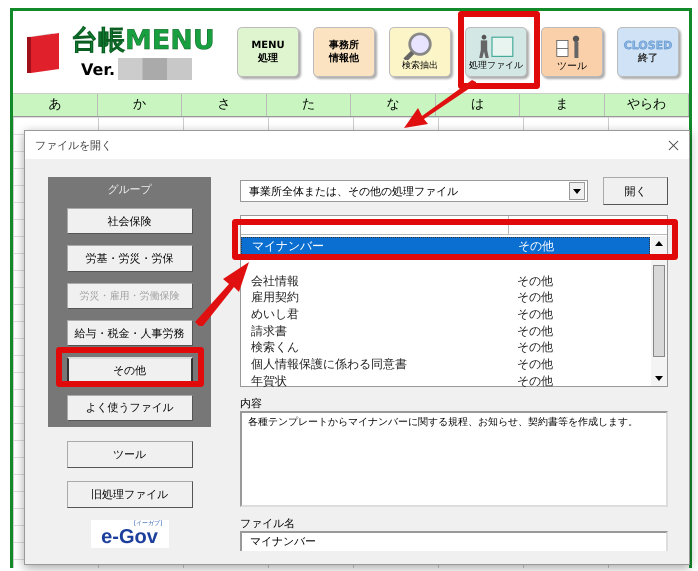 This screenshot has height=571, width=698. What do you see at coordinates (130, 190) in the screenshot?
I see `group-title: グループ` at bounding box center [130, 190].